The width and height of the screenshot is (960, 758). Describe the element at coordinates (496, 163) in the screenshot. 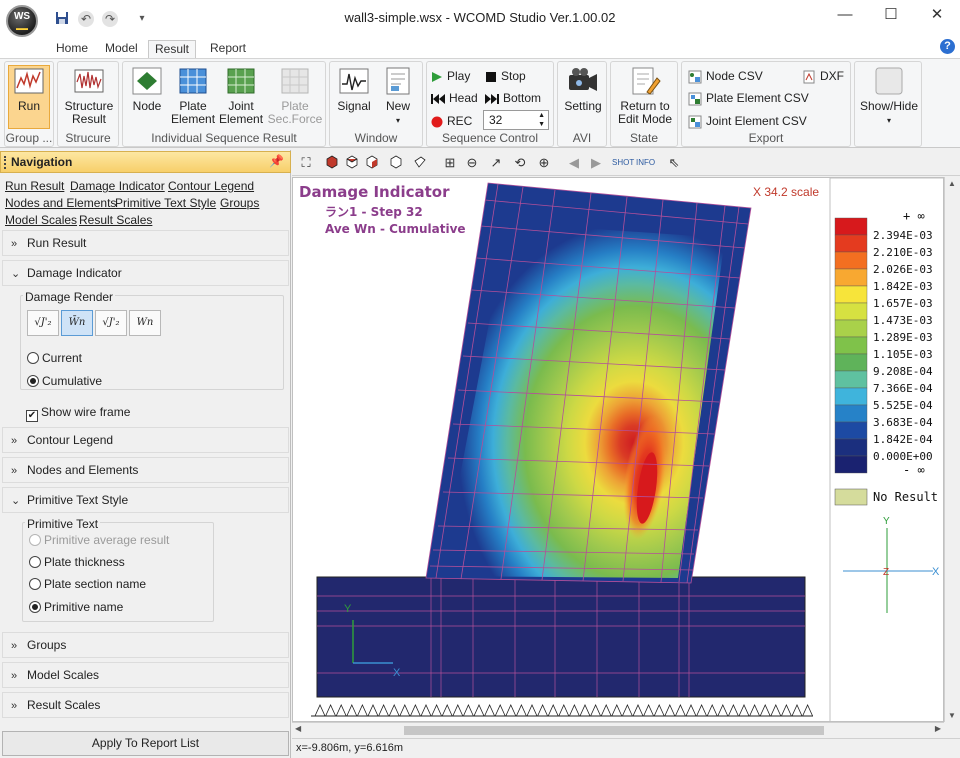

I see `pan-icon: ↗` at that location.